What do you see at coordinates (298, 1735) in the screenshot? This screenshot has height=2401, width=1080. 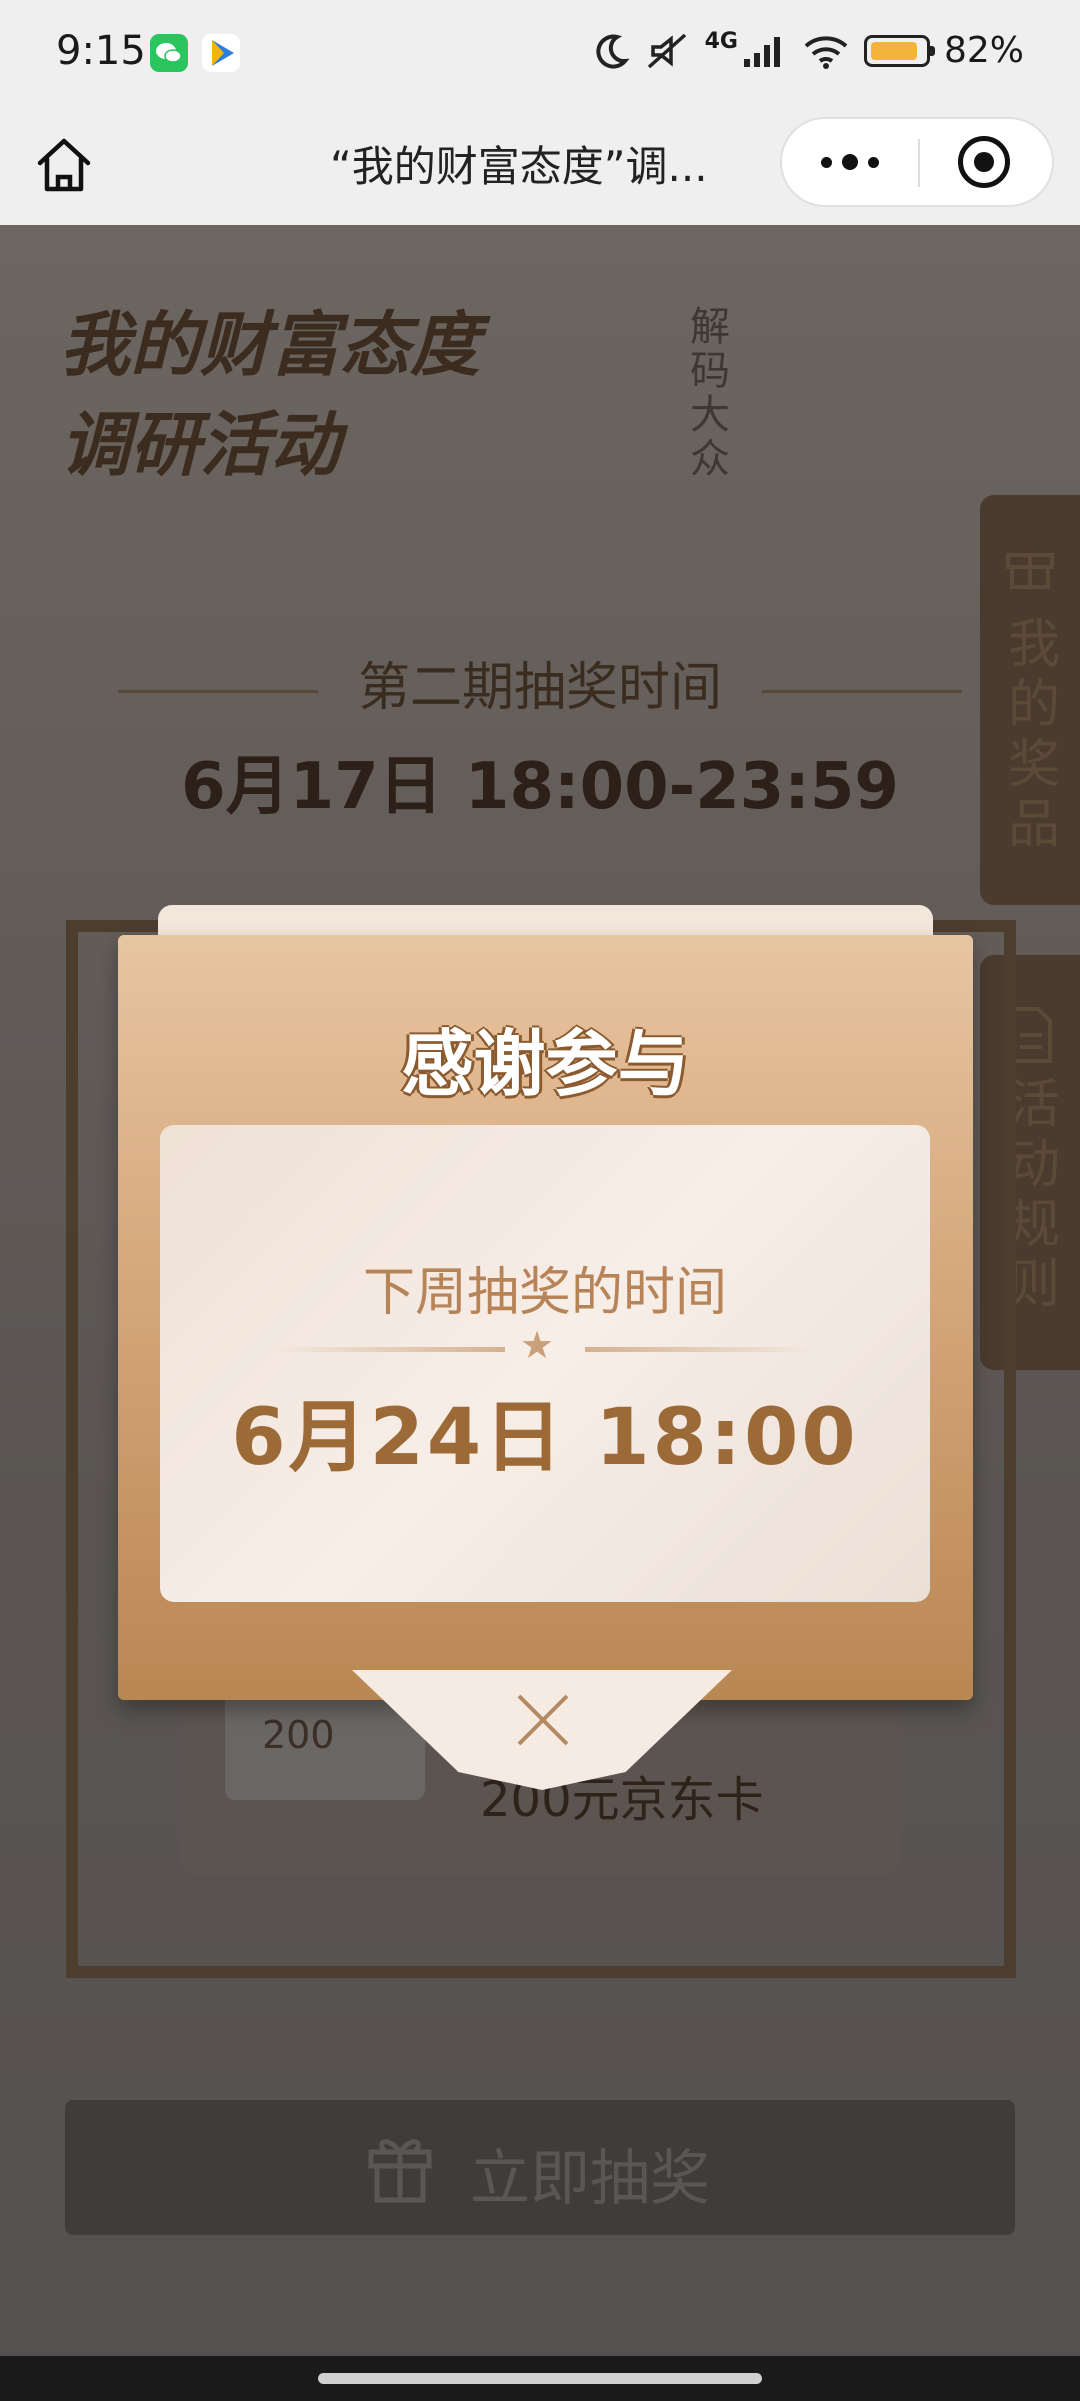 I see `jd-card-value: 200` at bounding box center [298, 1735].